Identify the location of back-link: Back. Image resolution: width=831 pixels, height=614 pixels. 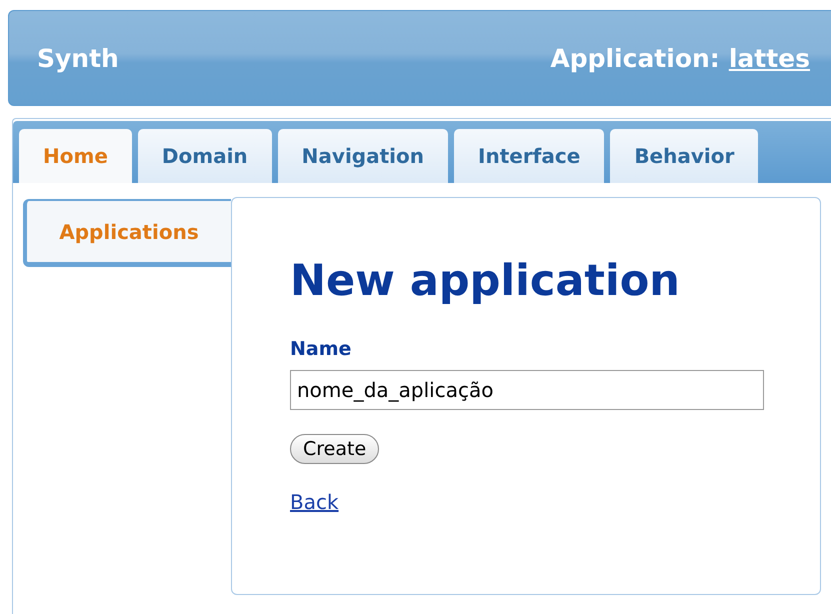
(314, 502).